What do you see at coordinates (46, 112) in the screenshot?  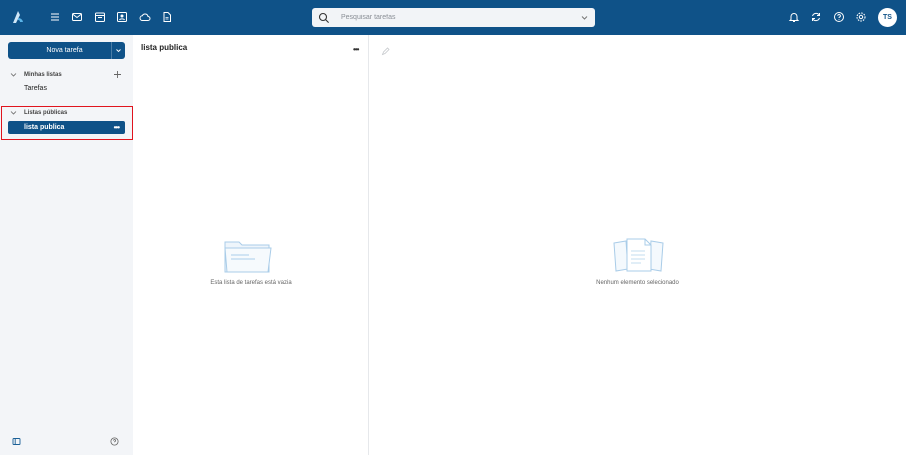 I see `public-lists-title: Listas públicas` at bounding box center [46, 112].